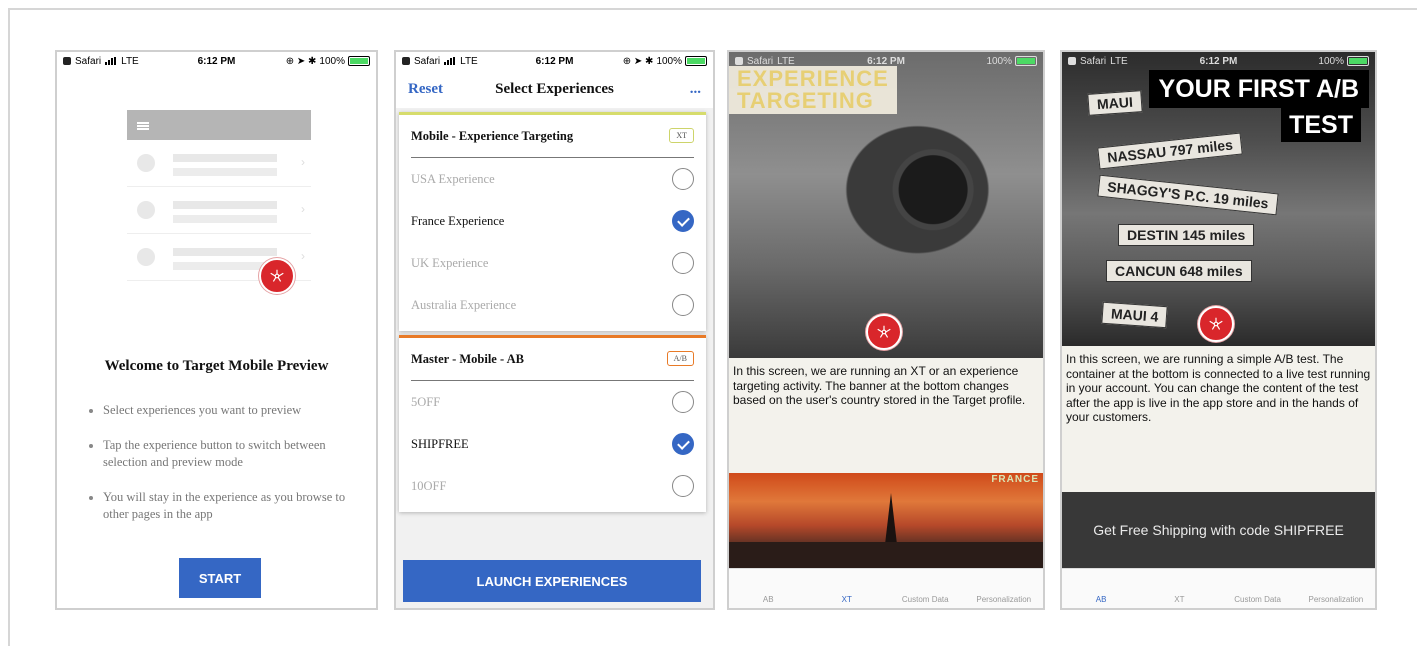 This screenshot has width=1419, height=648. I want to click on status-bar: Safari LTE 6:12 PM 100%, so click(1218, 61).